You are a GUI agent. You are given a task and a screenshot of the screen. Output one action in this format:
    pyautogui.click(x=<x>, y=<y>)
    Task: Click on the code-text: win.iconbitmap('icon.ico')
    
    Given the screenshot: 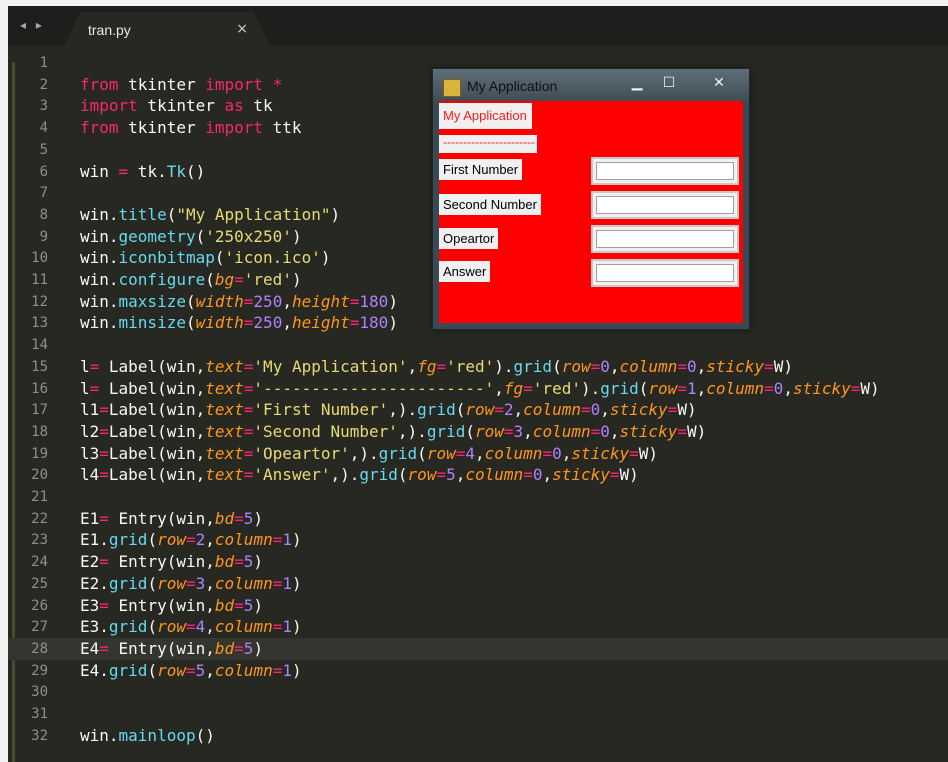 What is the action you would take?
    pyautogui.click(x=205, y=258)
    